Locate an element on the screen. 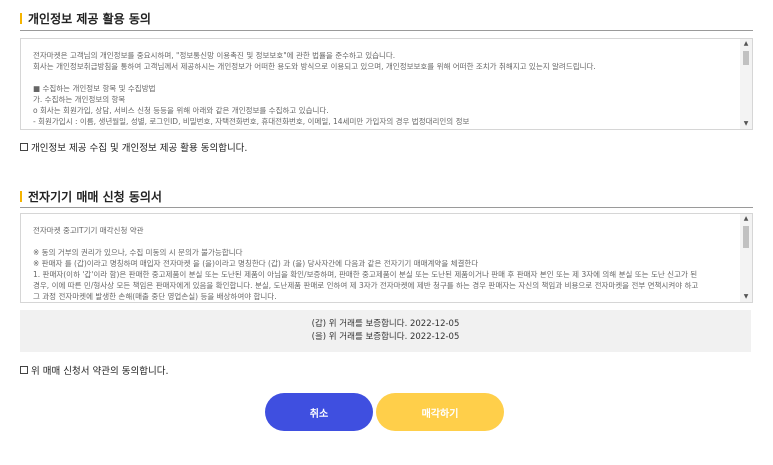 The image size is (773, 465). sell-button: 매각하기 is located at coordinates (440, 412).